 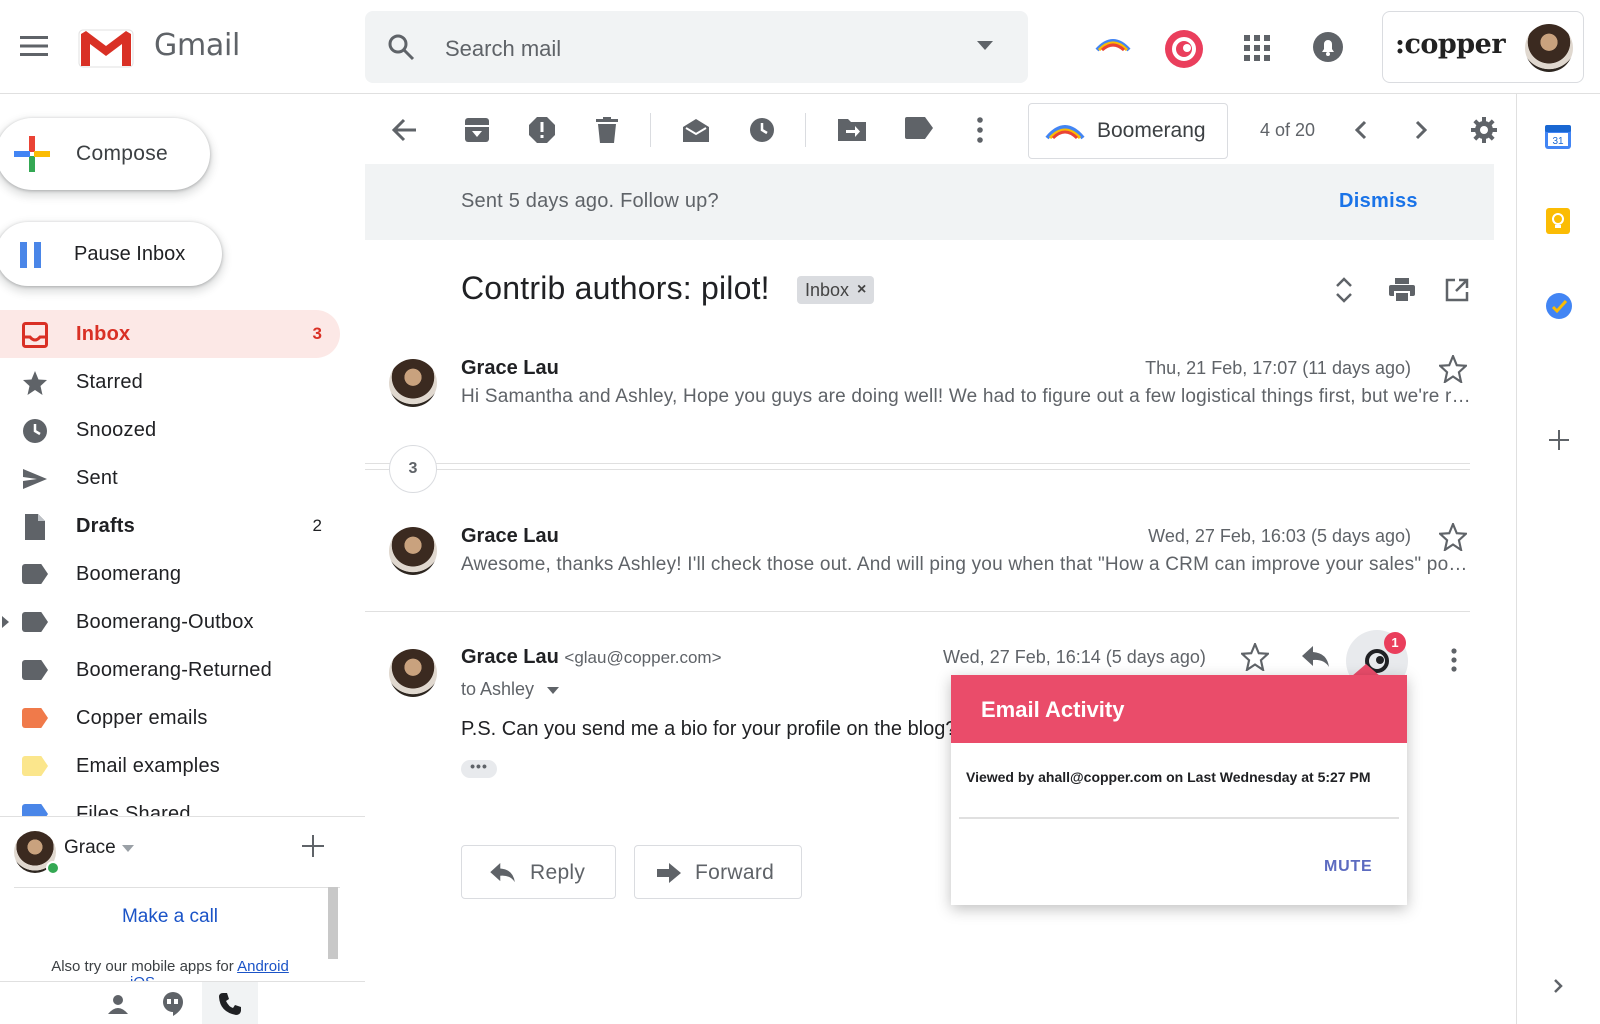 What do you see at coordinates (111, 254) in the screenshot?
I see `pause-inbox-button: Pause Inbox` at bounding box center [111, 254].